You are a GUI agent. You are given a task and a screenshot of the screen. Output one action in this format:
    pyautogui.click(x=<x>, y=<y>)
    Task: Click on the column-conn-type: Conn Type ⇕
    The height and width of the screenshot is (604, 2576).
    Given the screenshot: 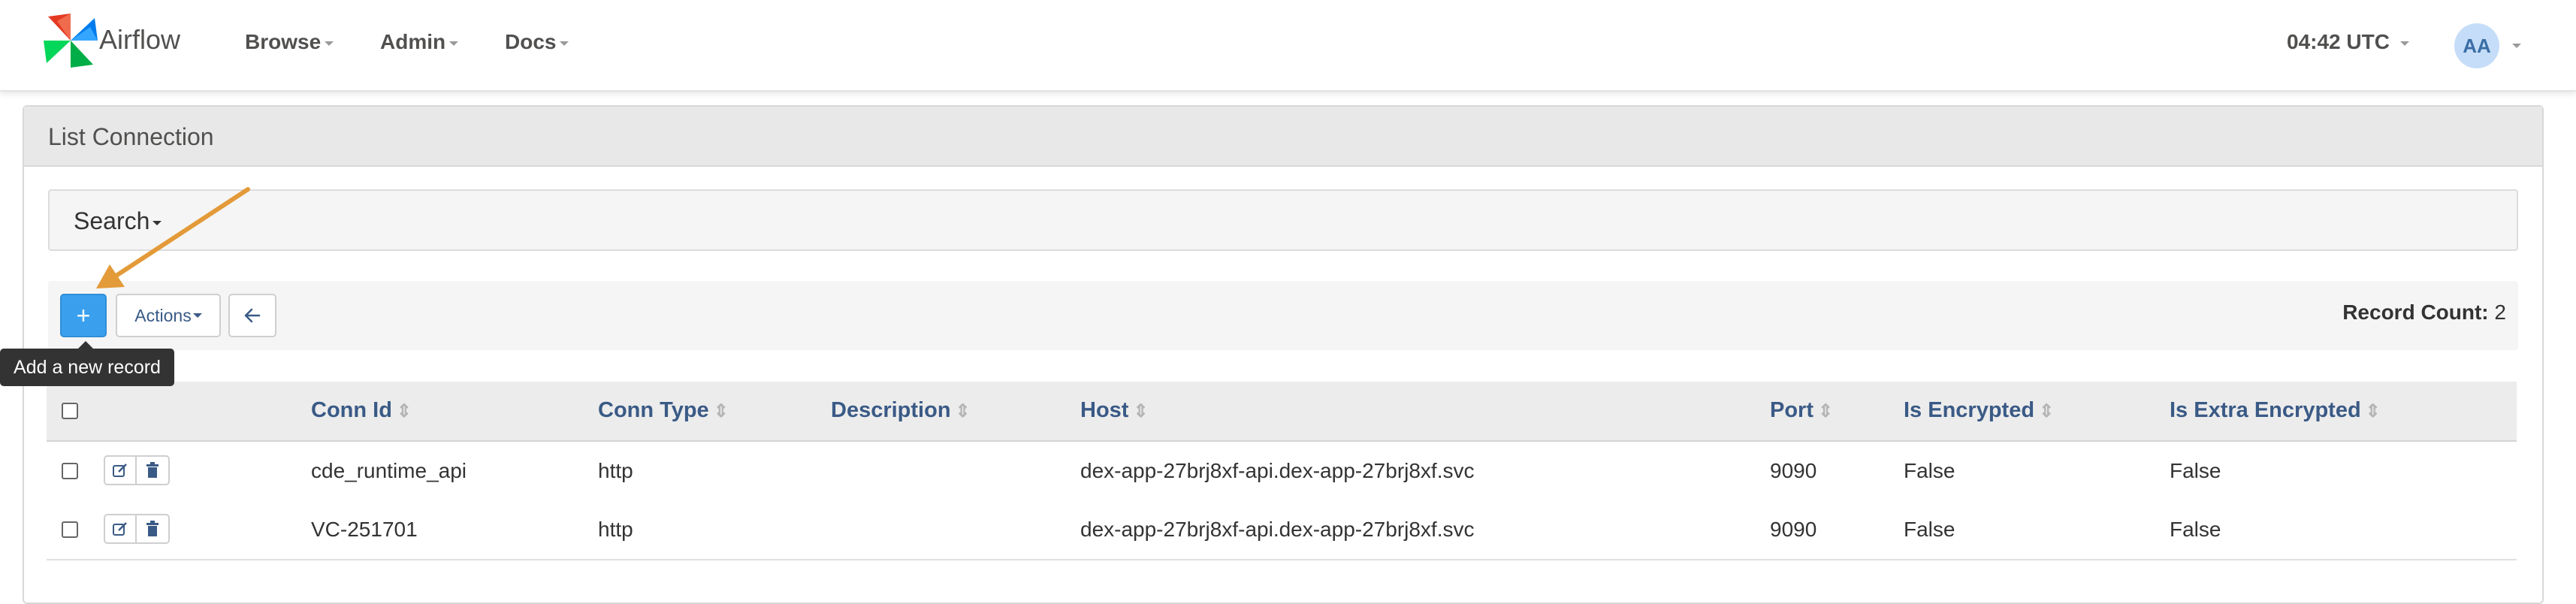 What is the action you would take?
    pyautogui.click(x=663, y=410)
    